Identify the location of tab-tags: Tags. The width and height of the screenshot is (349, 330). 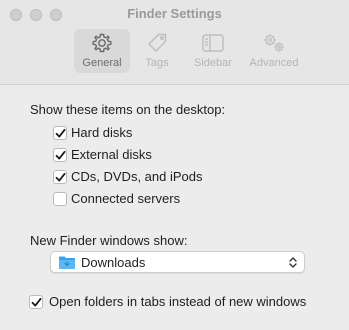
(157, 51).